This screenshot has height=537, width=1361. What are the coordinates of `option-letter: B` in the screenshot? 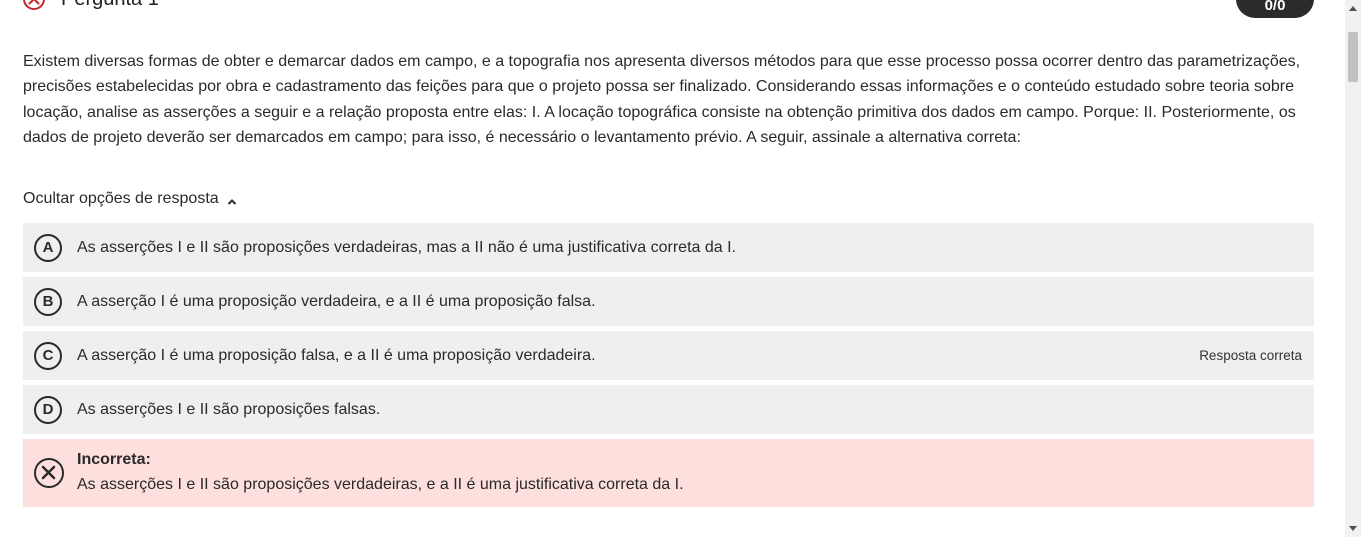 It's located at (48, 301).